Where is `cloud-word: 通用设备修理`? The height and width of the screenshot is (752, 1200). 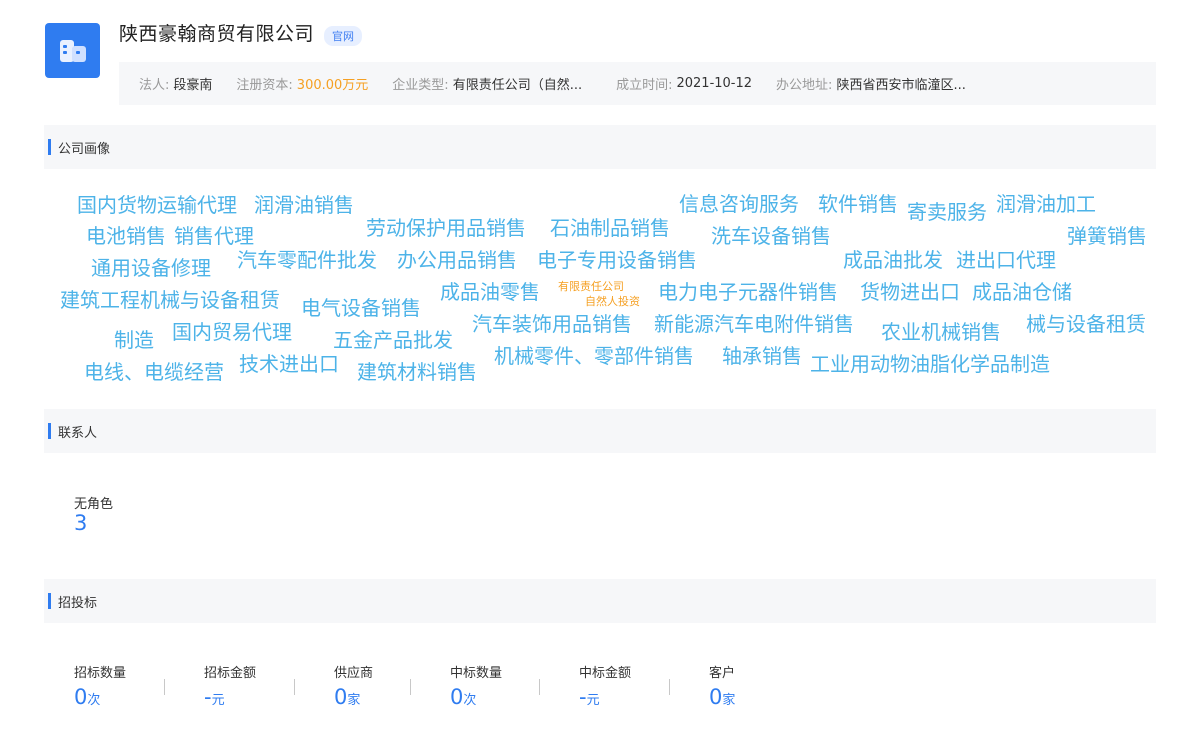 cloud-word: 通用设备修理 is located at coordinates (151, 268).